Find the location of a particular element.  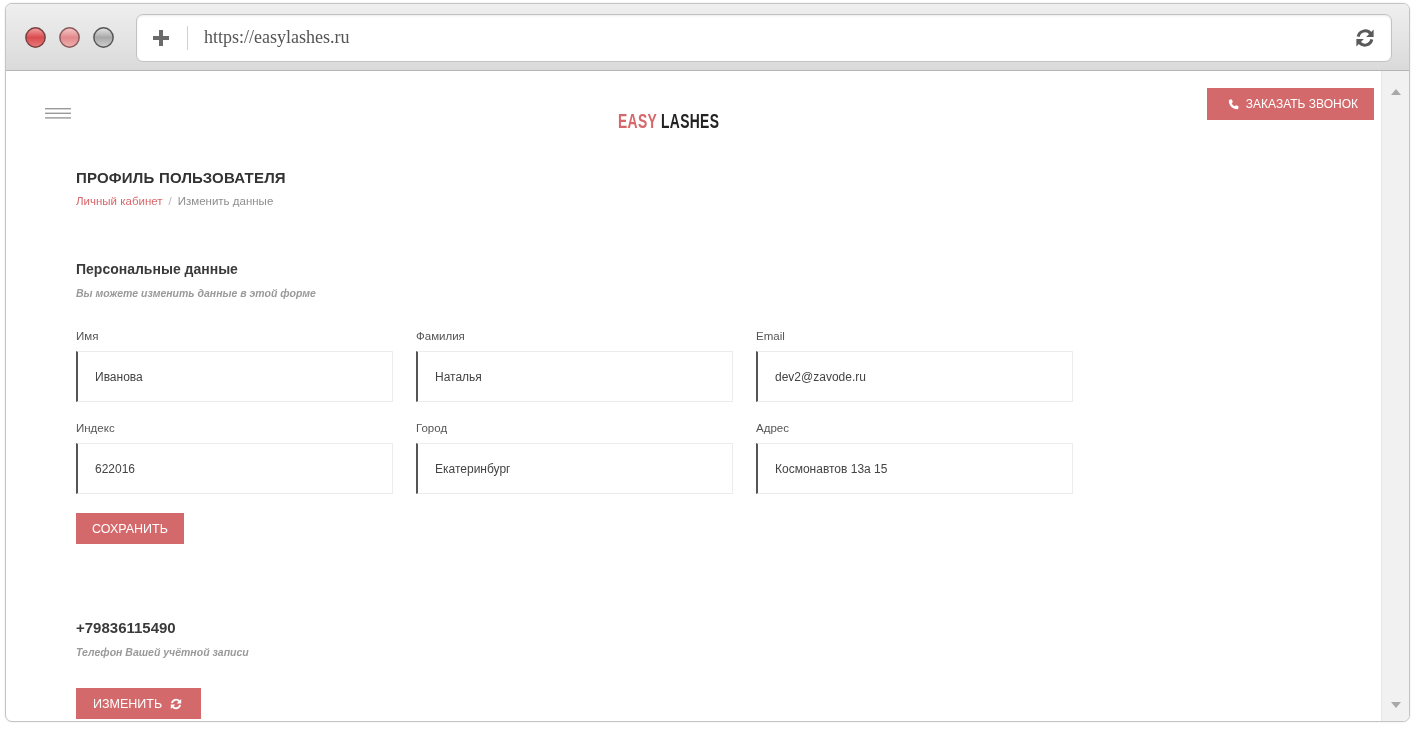

field-label: Фамилия is located at coordinates (441, 336).